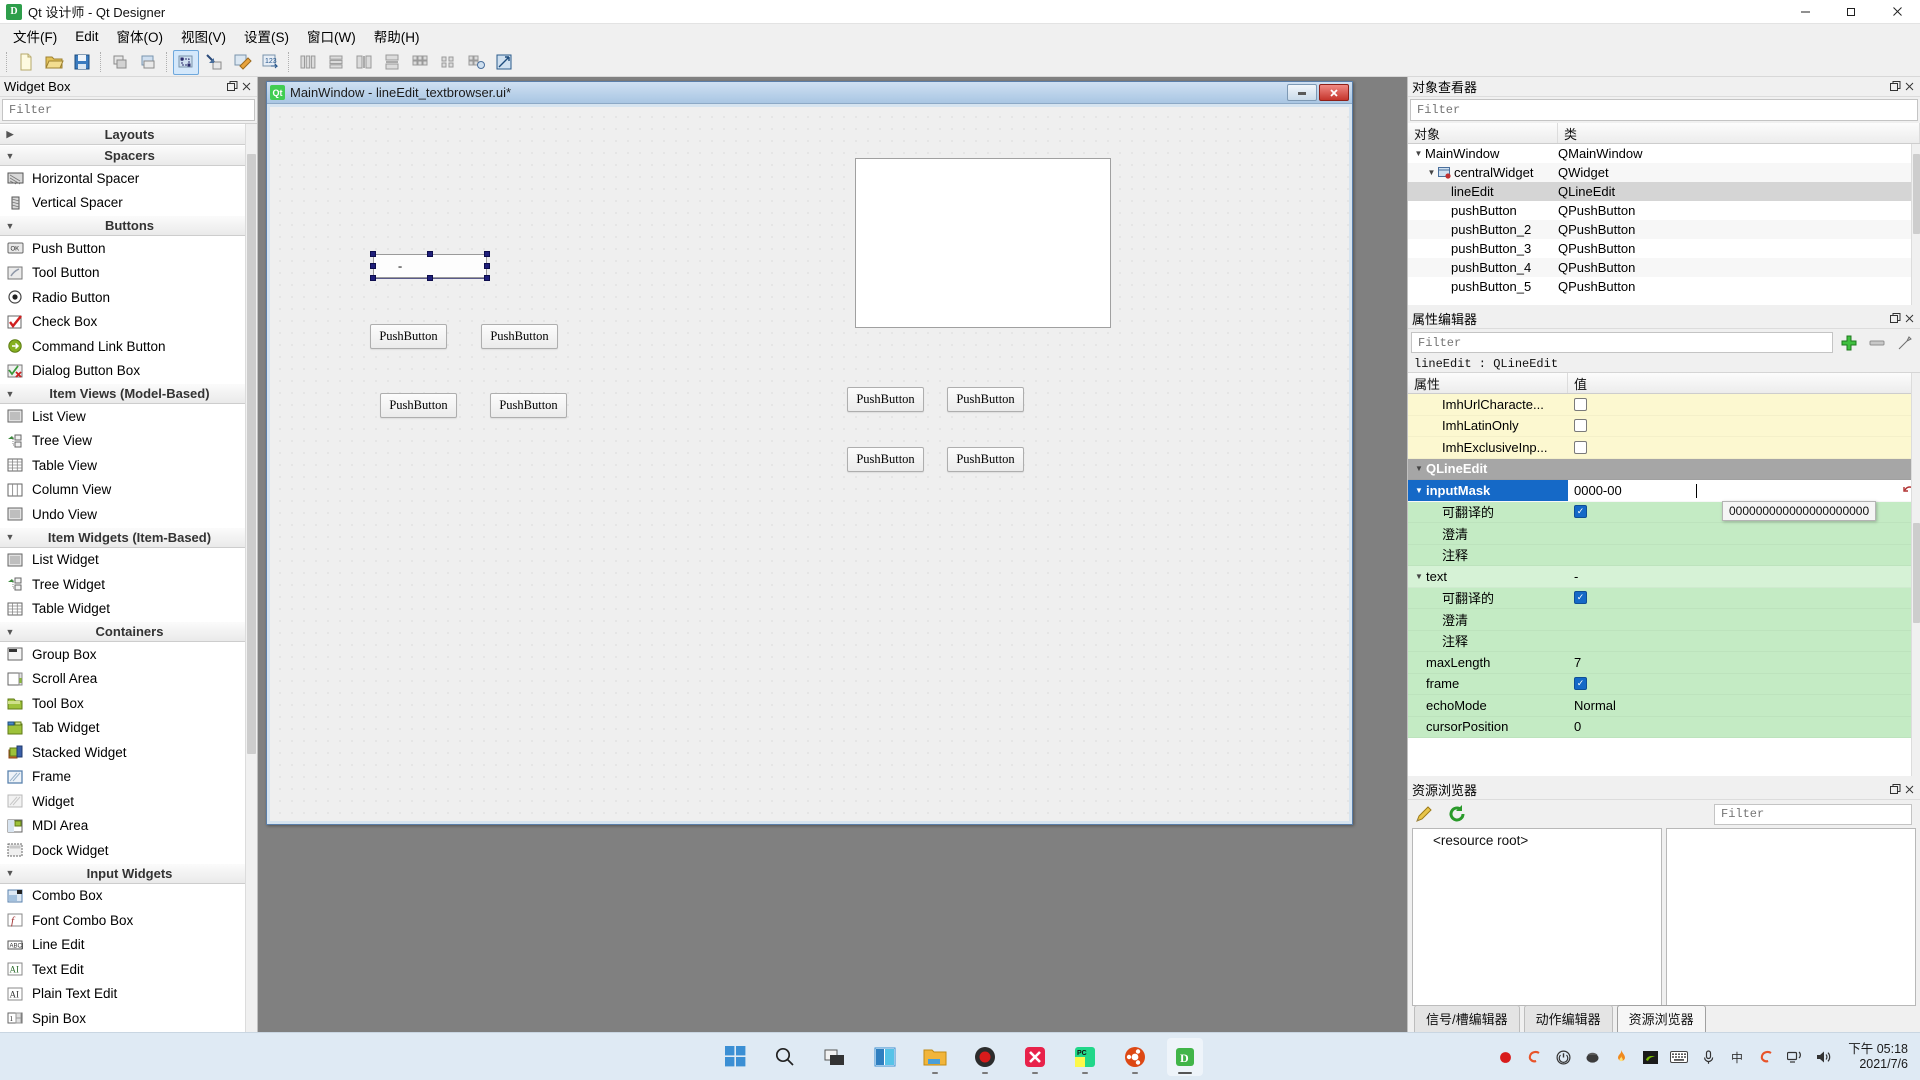  What do you see at coordinates (528, 405) in the screenshot?
I see `design-push-button-4: PushButton` at bounding box center [528, 405].